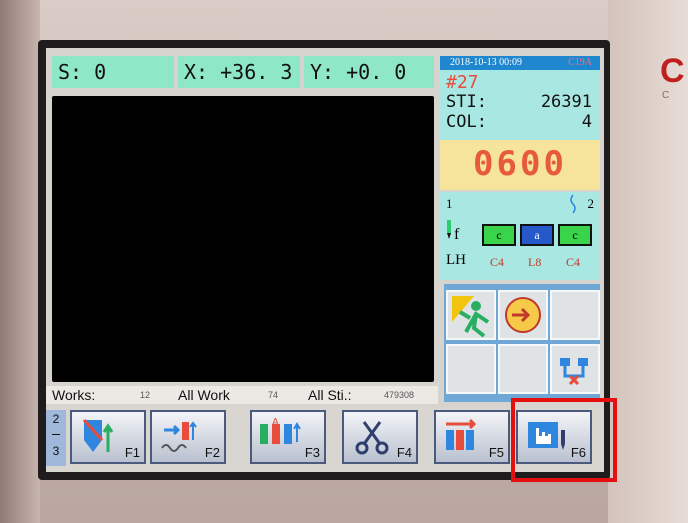 Image resolution: width=688 pixels, height=523 pixels. What do you see at coordinates (535, 262) in the screenshot?
I see `spool-2-code: L8` at bounding box center [535, 262].